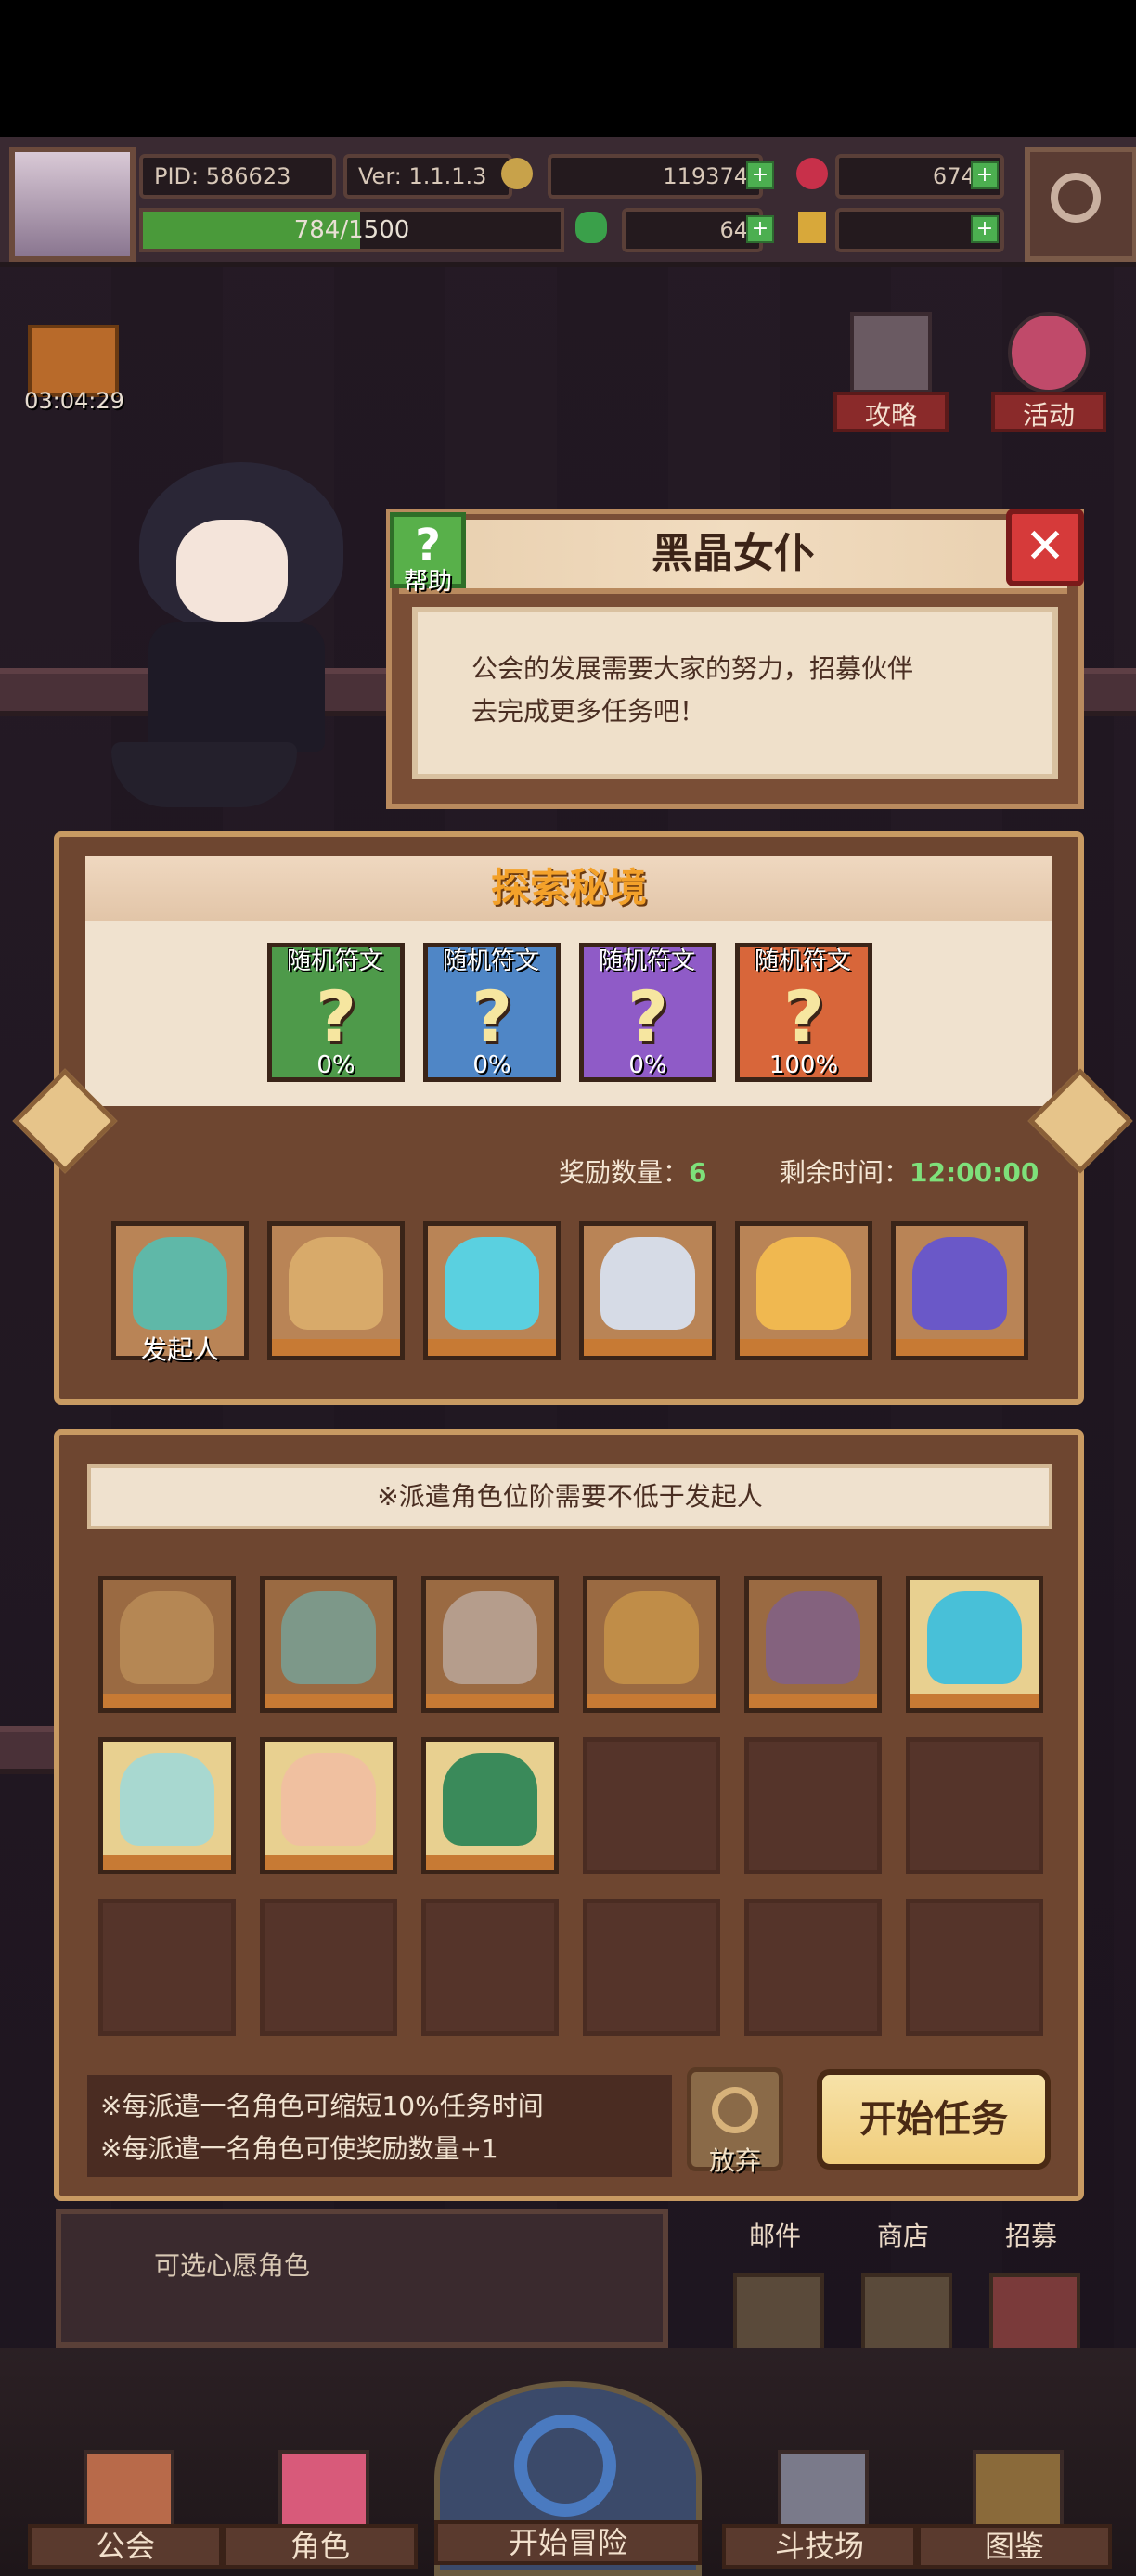  I want to click on nav-arena: 斗技场, so click(819, 2509).